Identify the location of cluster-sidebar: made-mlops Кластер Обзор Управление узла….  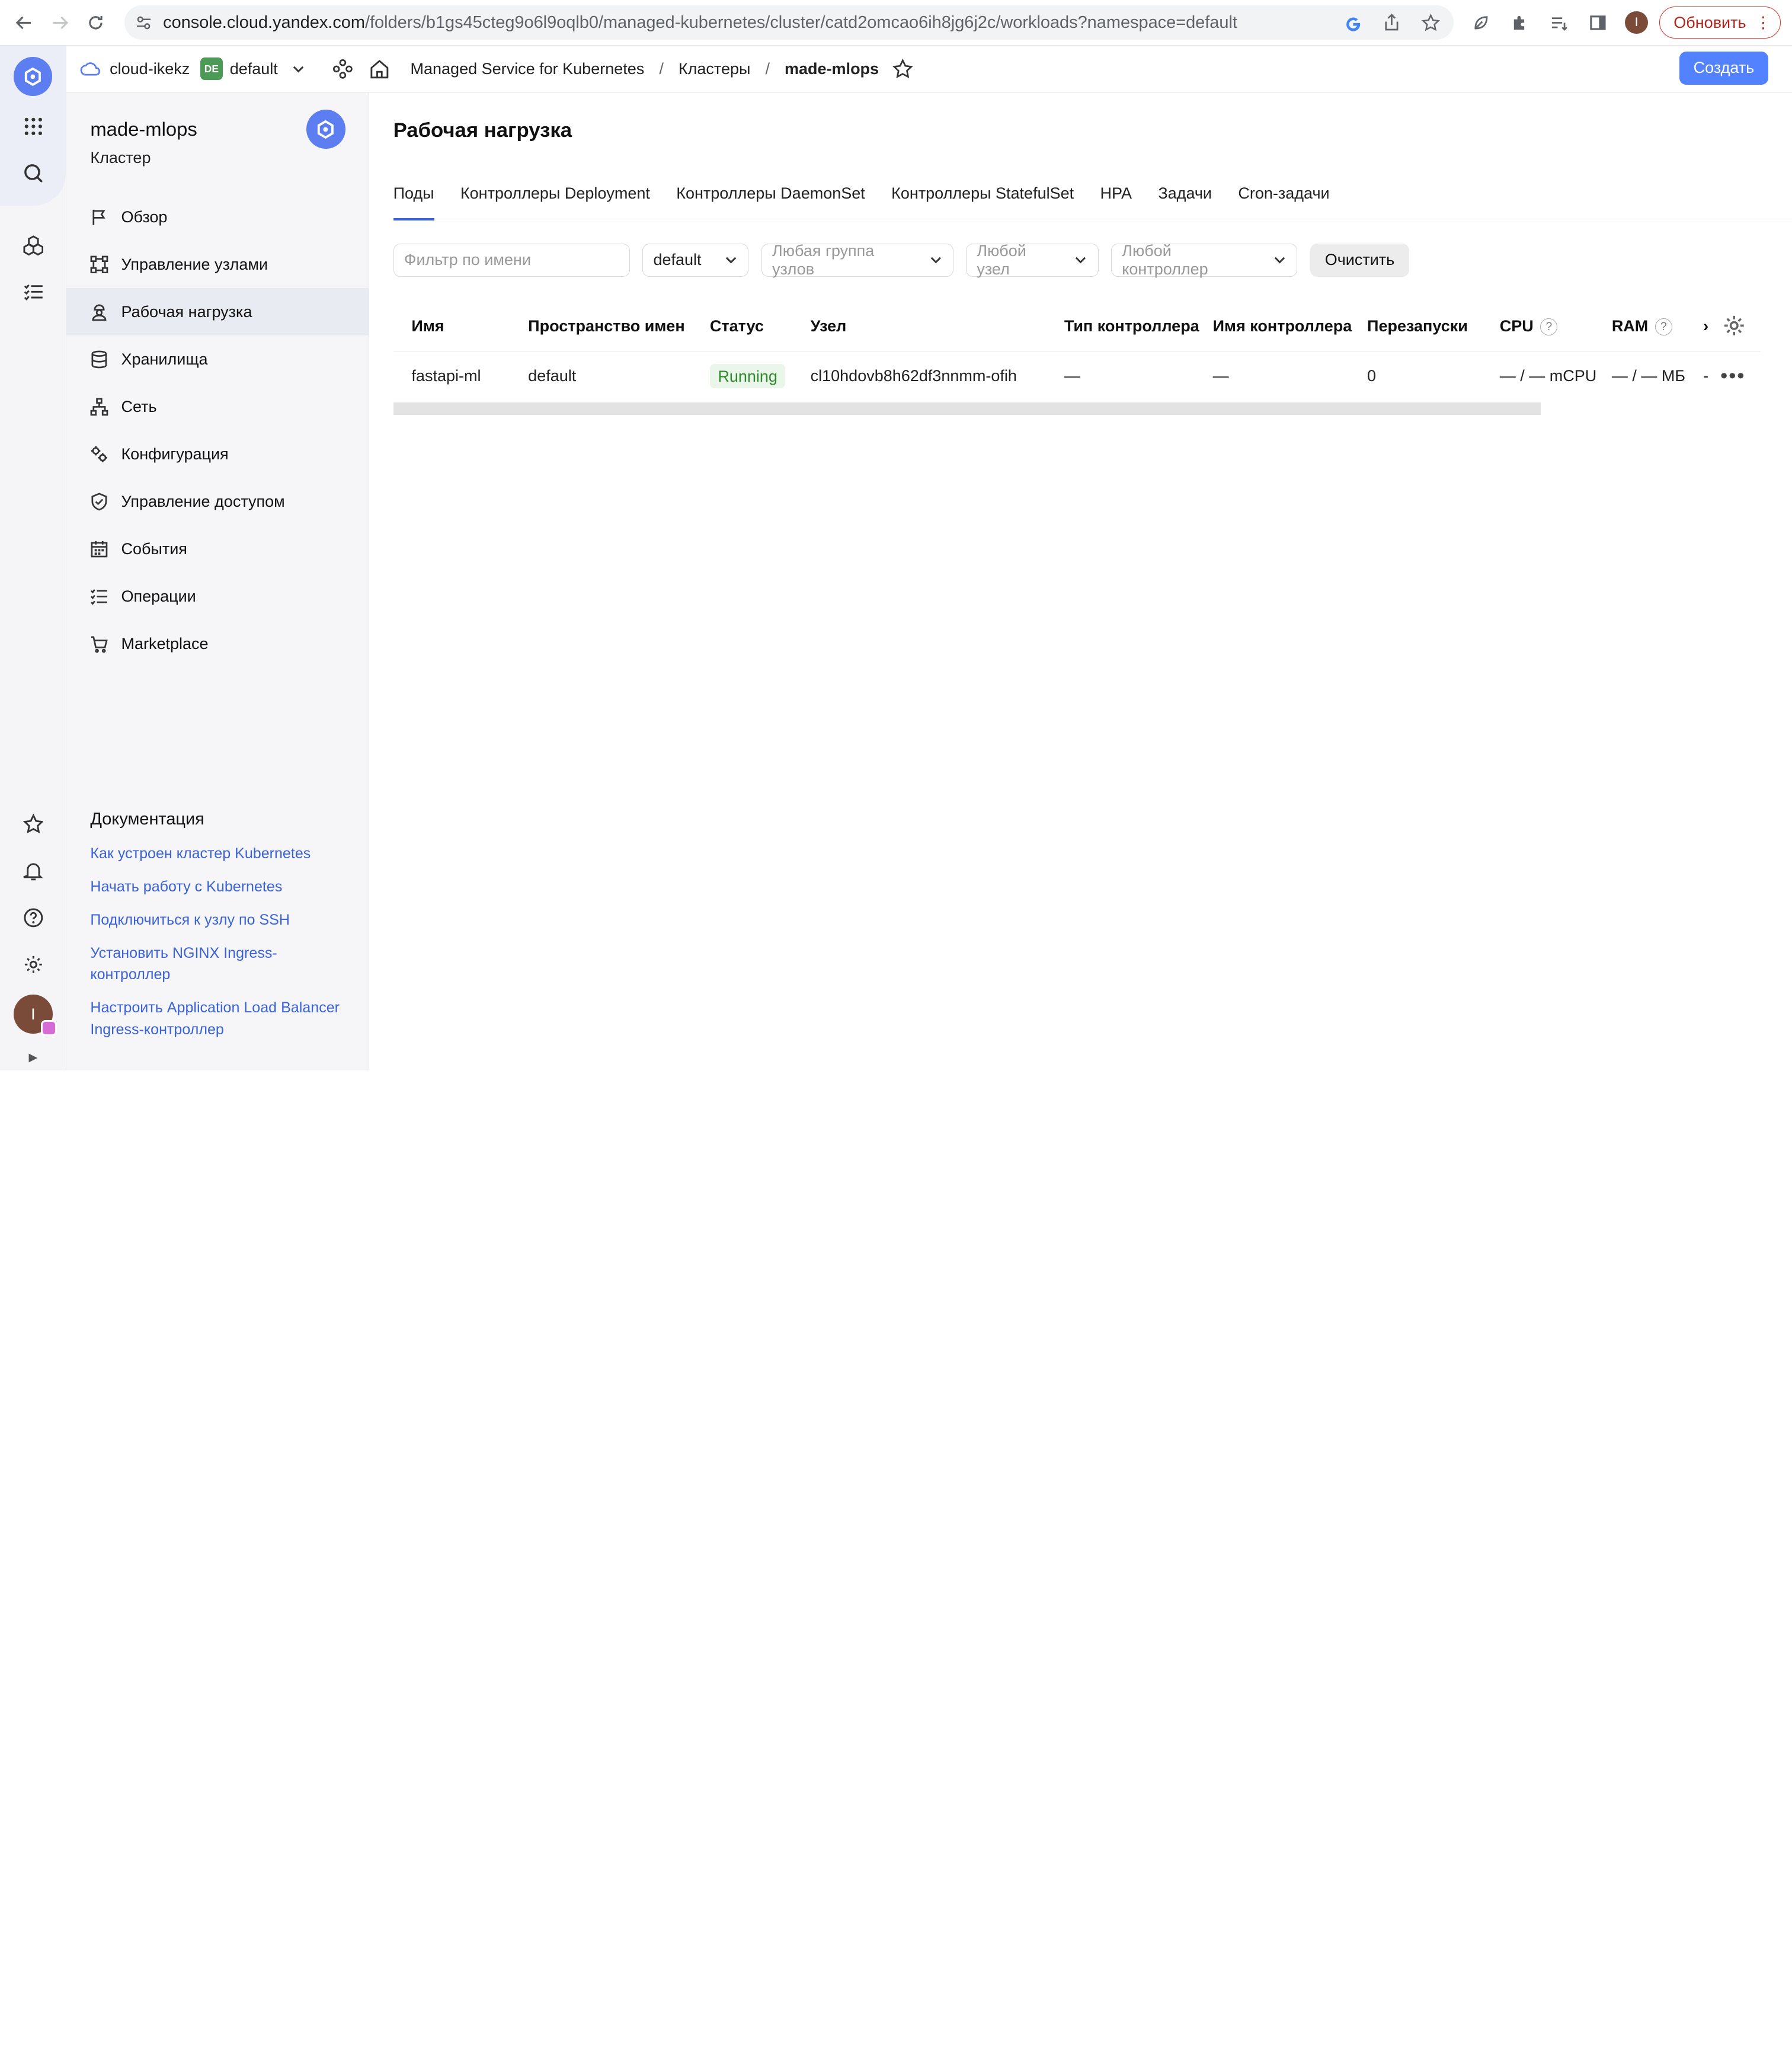
(218, 581).